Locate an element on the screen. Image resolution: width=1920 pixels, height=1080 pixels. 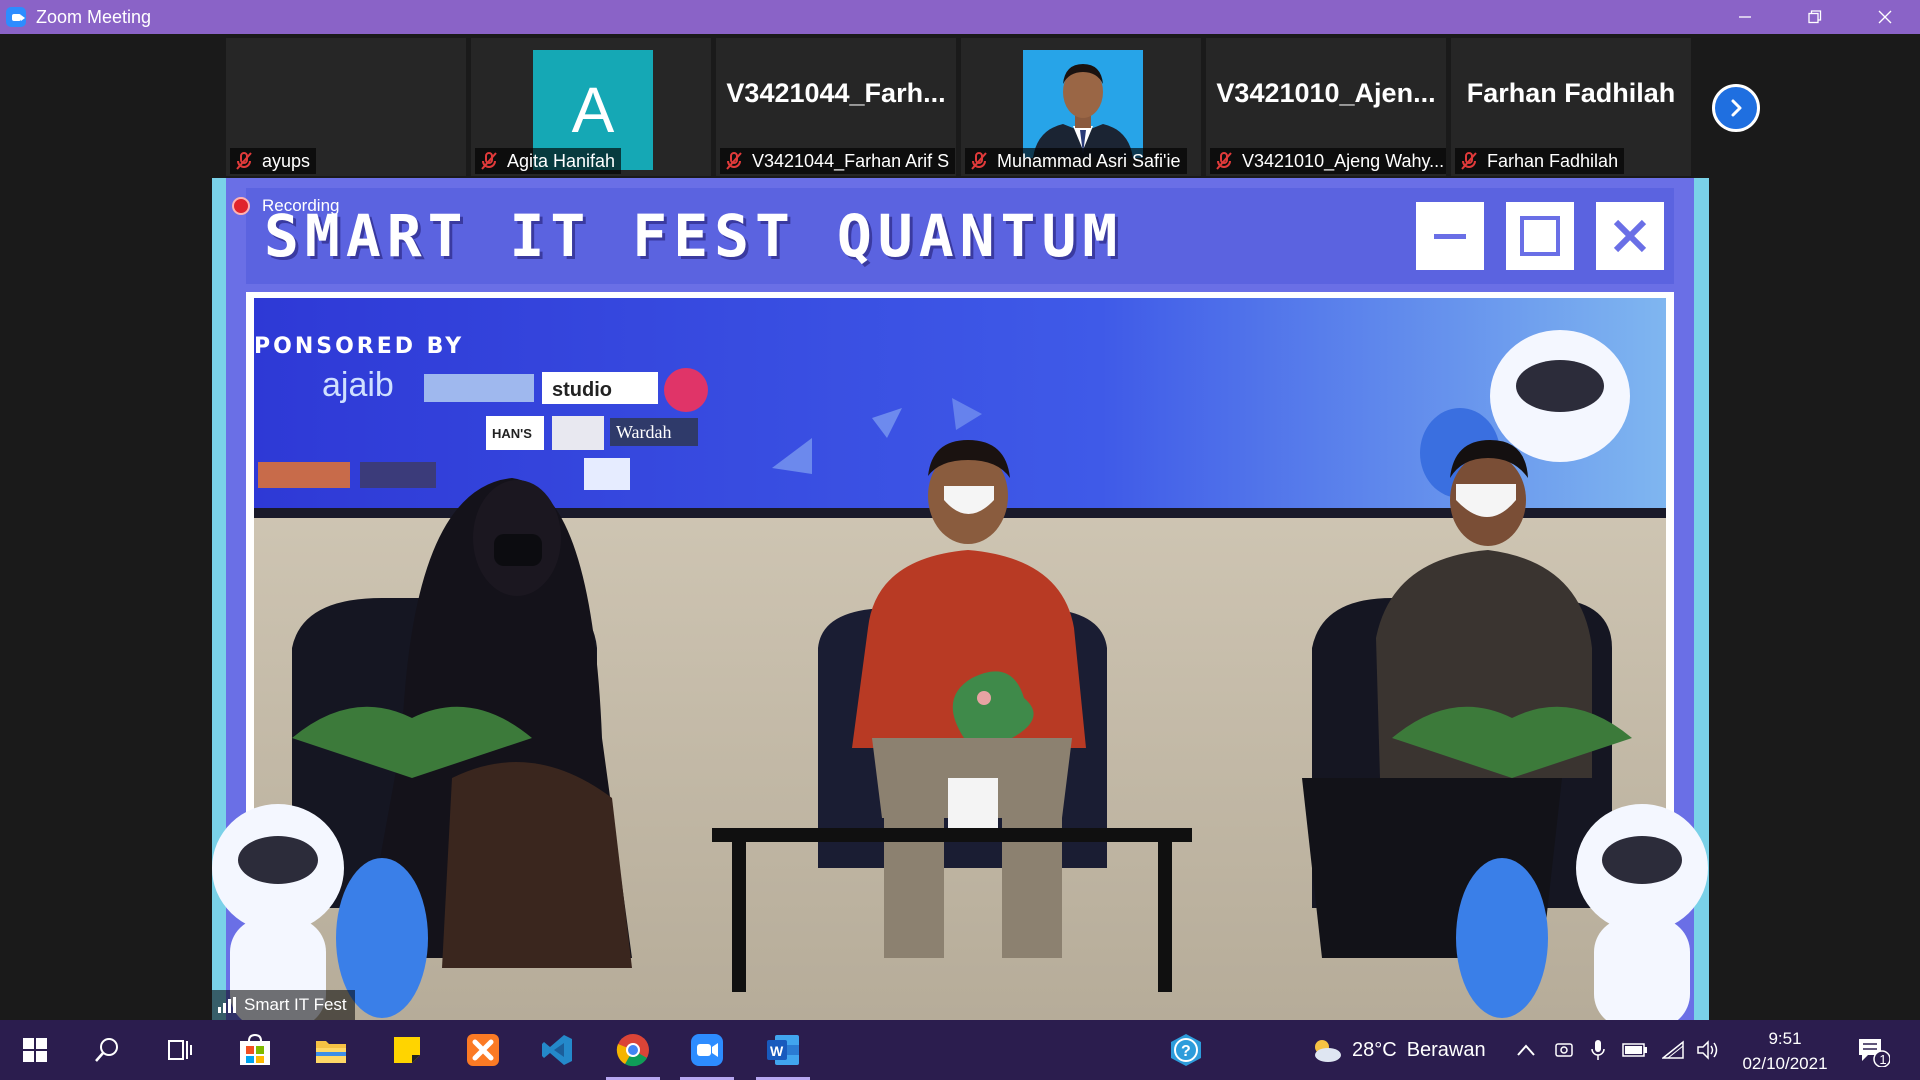
start-button is located at coordinates (35, 1050).